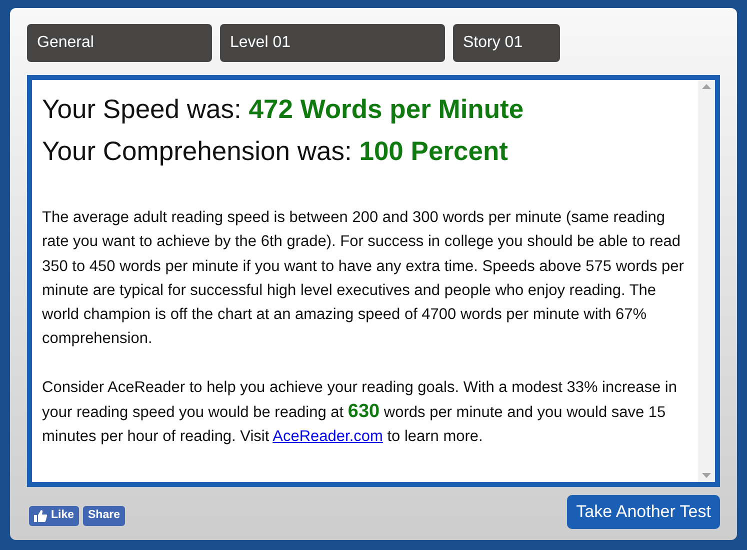 Image resolution: width=747 pixels, height=550 pixels. What do you see at coordinates (54, 516) in the screenshot?
I see `like-button: Like` at bounding box center [54, 516].